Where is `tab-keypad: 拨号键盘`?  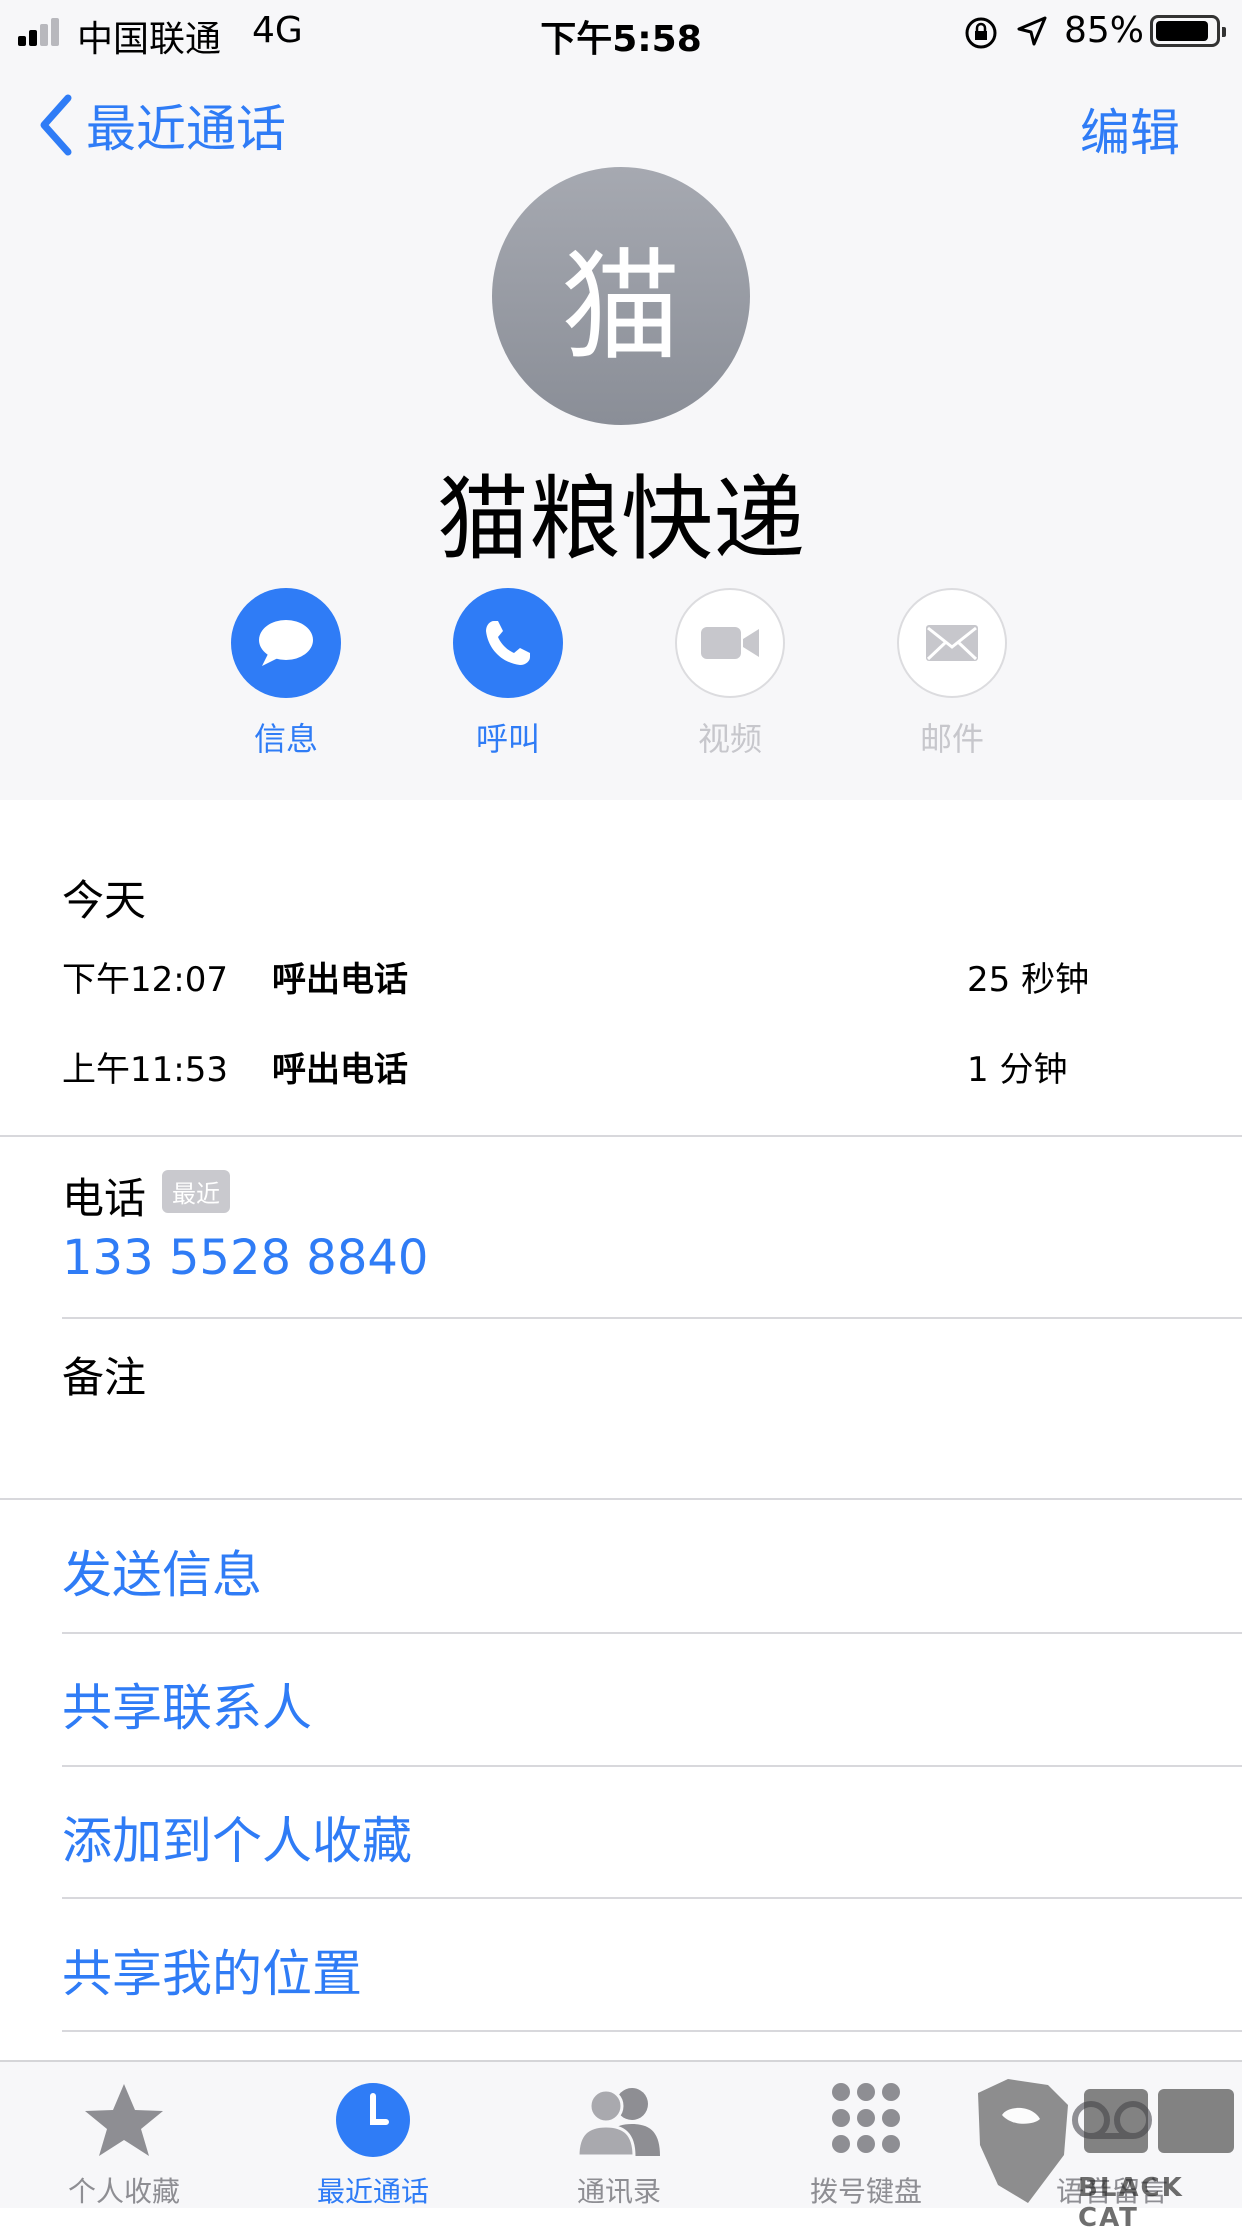
tab-keypad: 拨号键盘 is located at coordinates (866, 2145).